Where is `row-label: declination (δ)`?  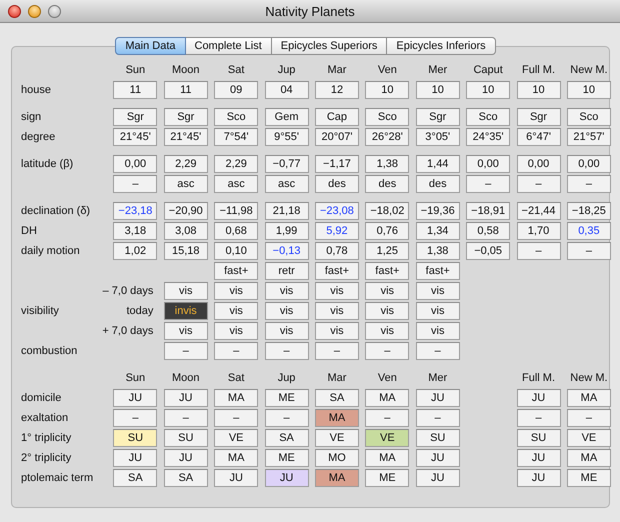
row-label: declination (δ) is located at coordinates (56, 211).